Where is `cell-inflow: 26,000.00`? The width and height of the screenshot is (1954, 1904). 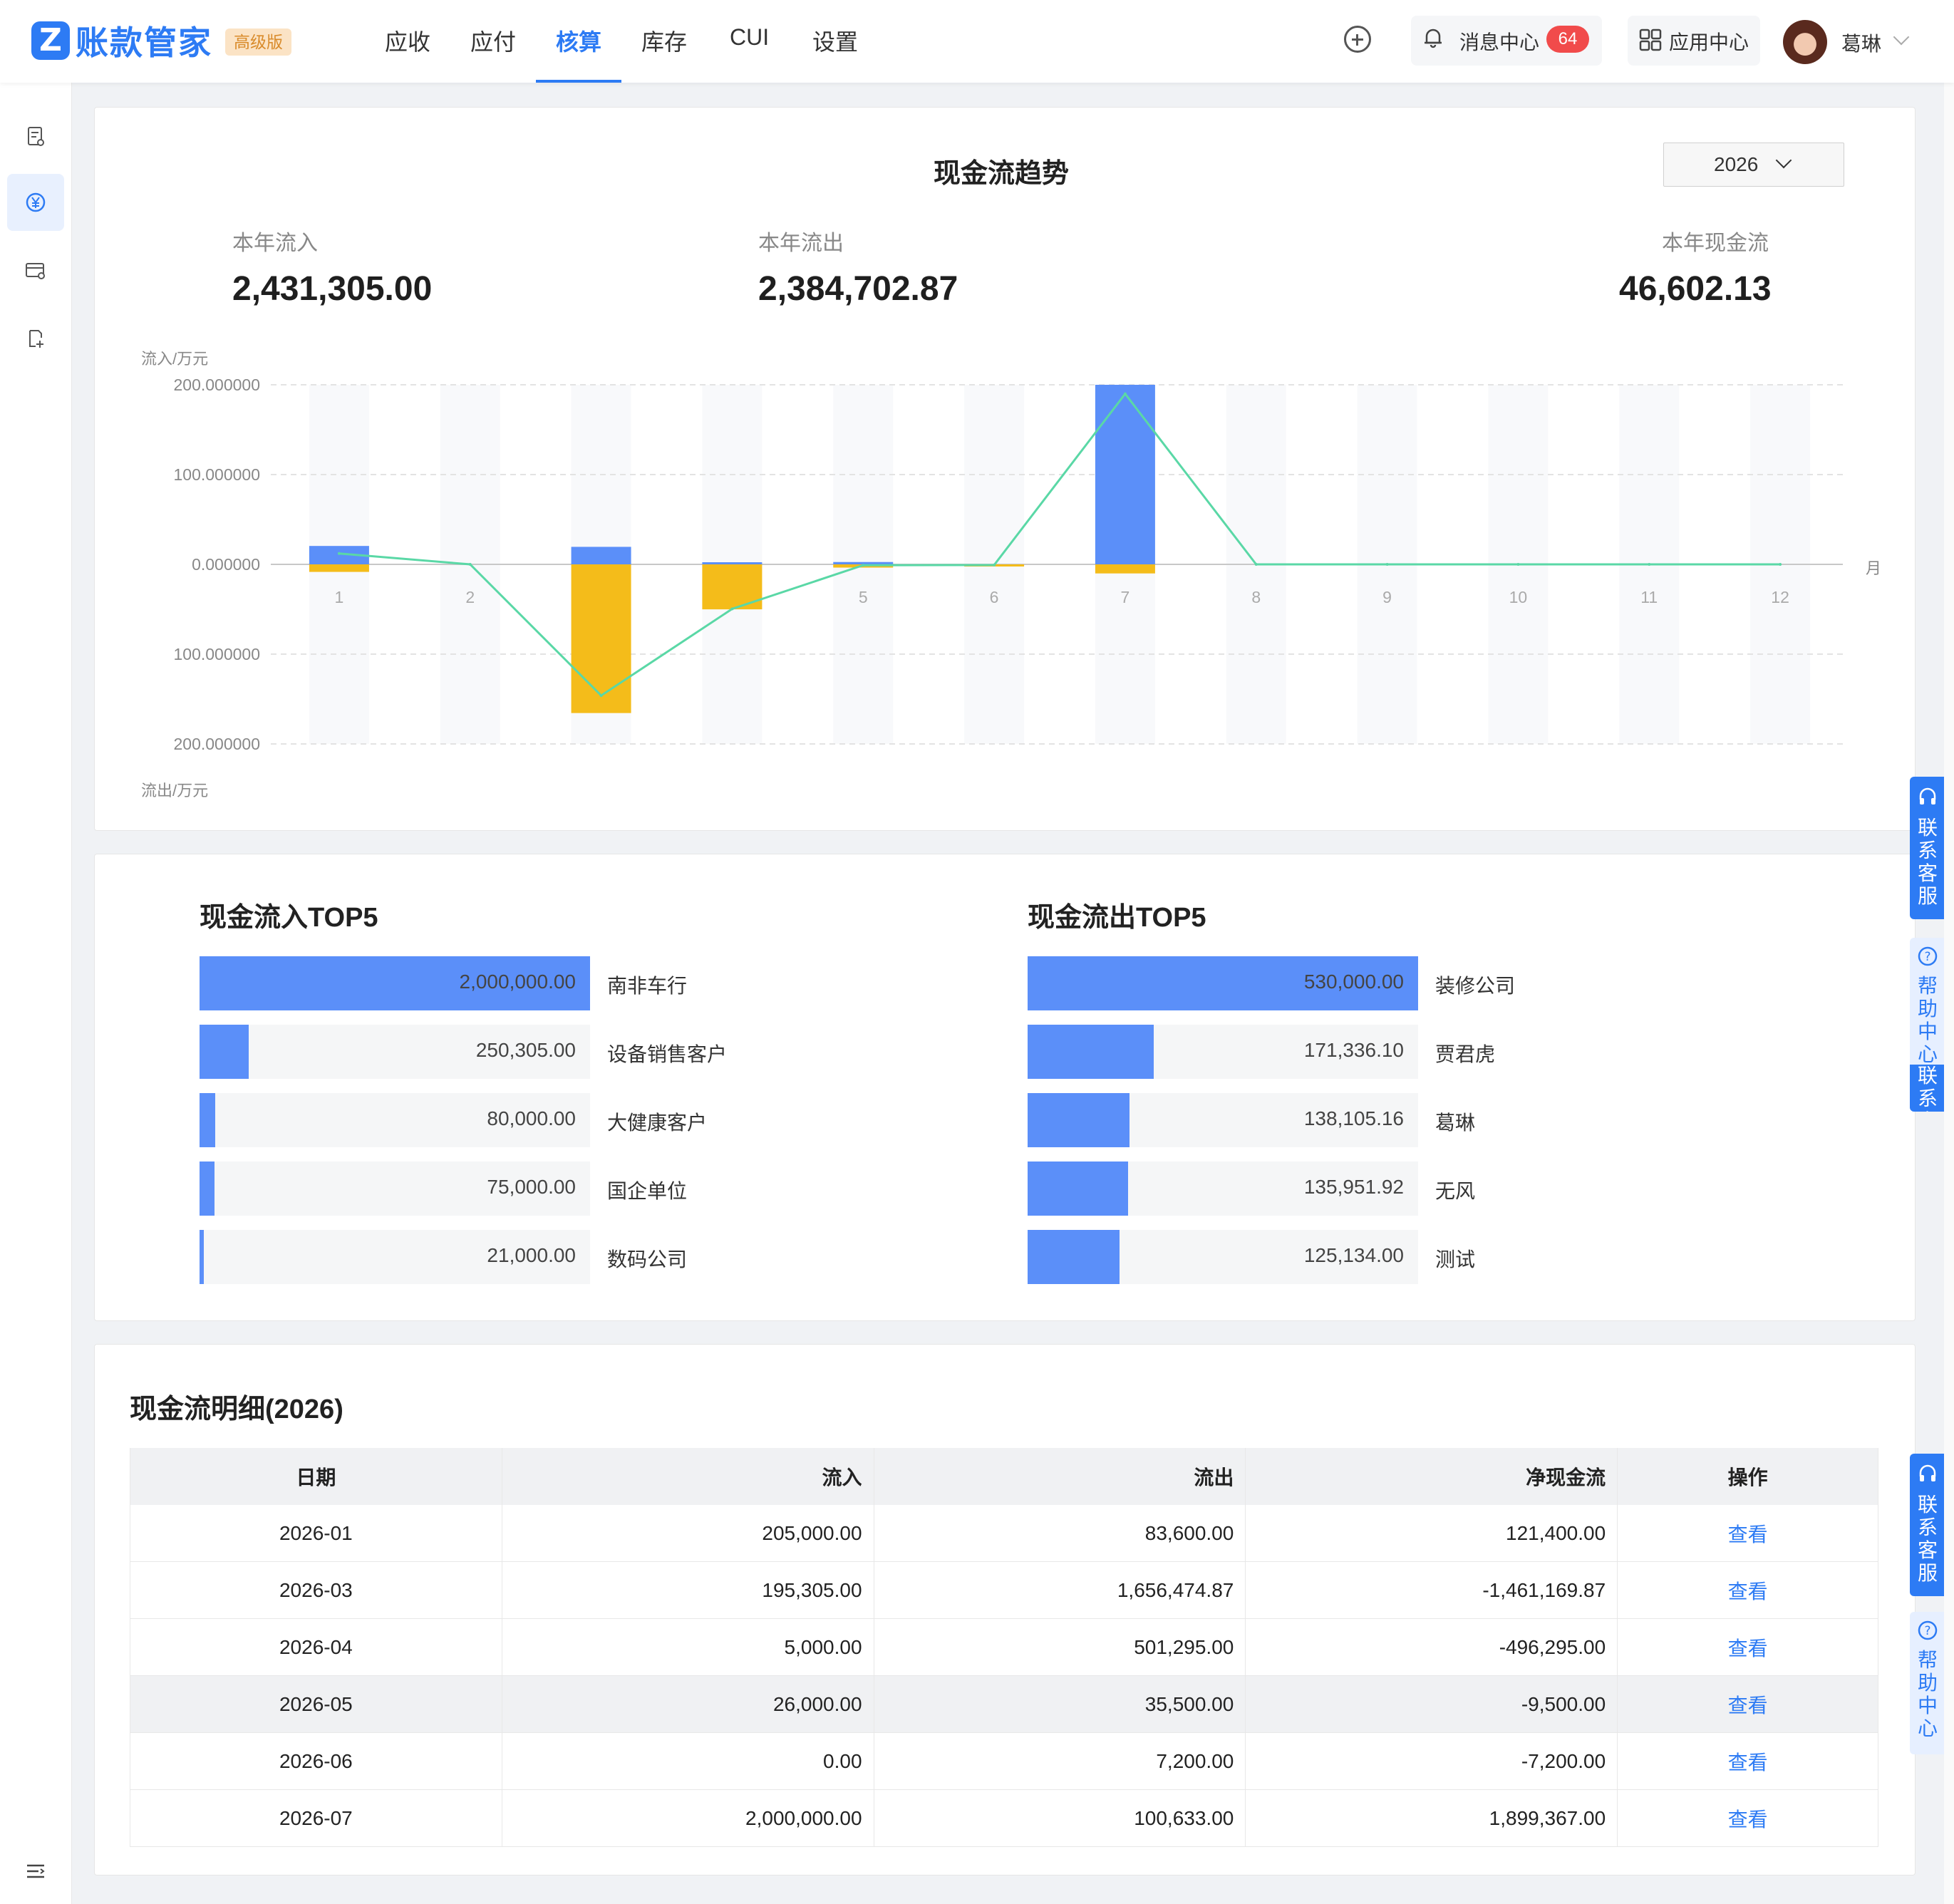
cell-inflow: 26,000.00 is located at coordinates (688, 1704).